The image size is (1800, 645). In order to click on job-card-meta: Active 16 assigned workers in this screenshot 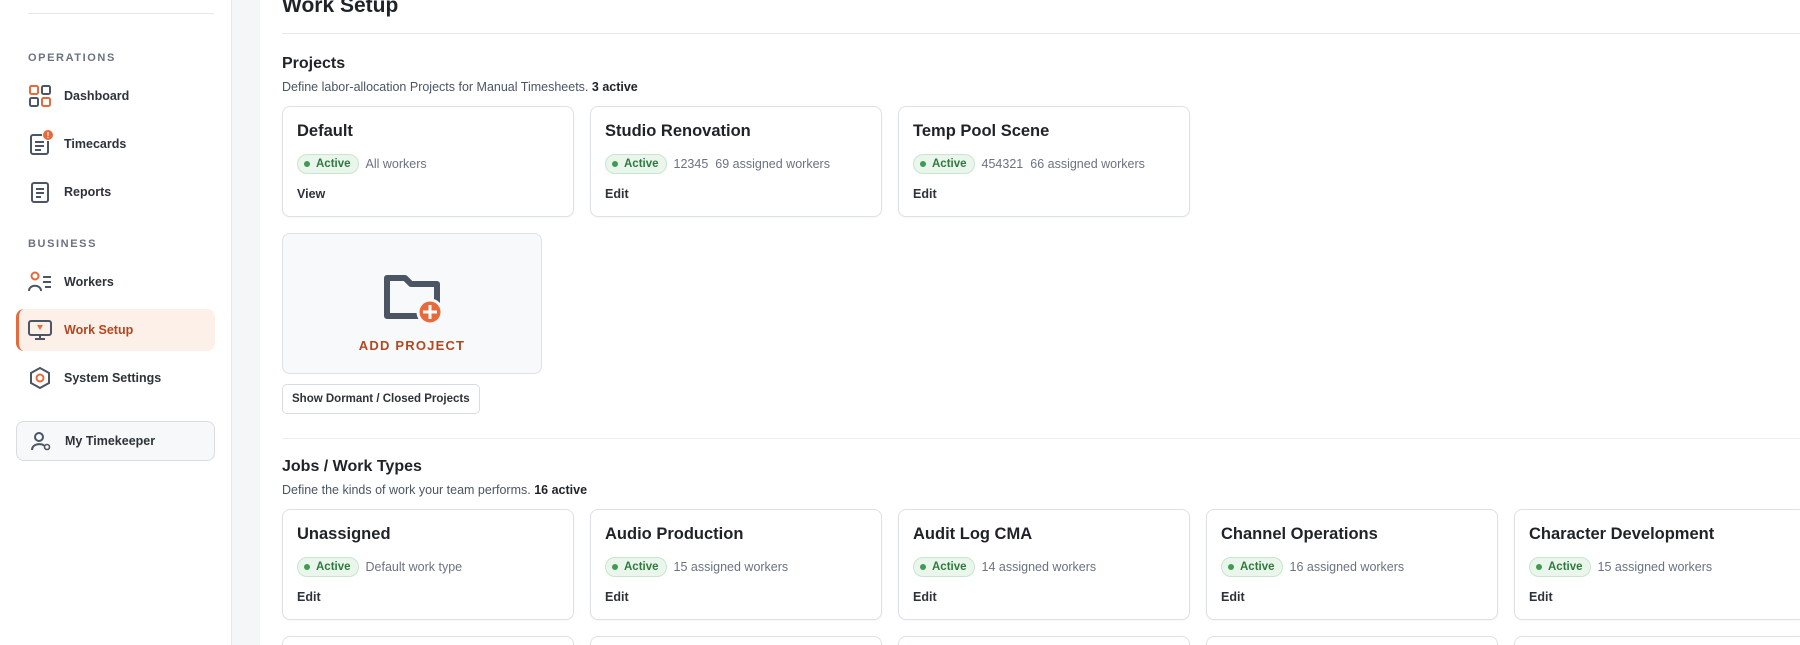, I will do `click(1312, 567)`.